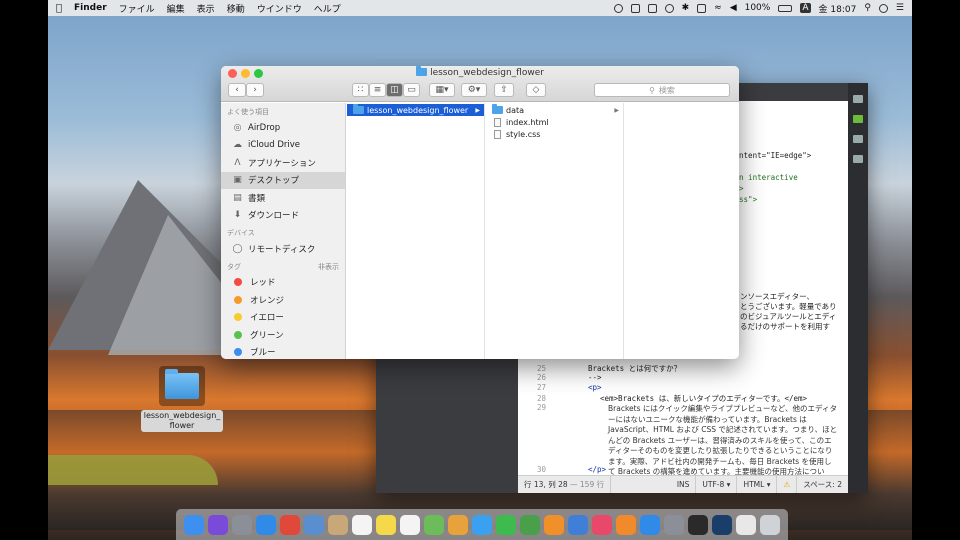 This screenshot has width=960, height=540. I want to click on desktop-folder: lesson_webdesign_ flower, so click(182, 399).